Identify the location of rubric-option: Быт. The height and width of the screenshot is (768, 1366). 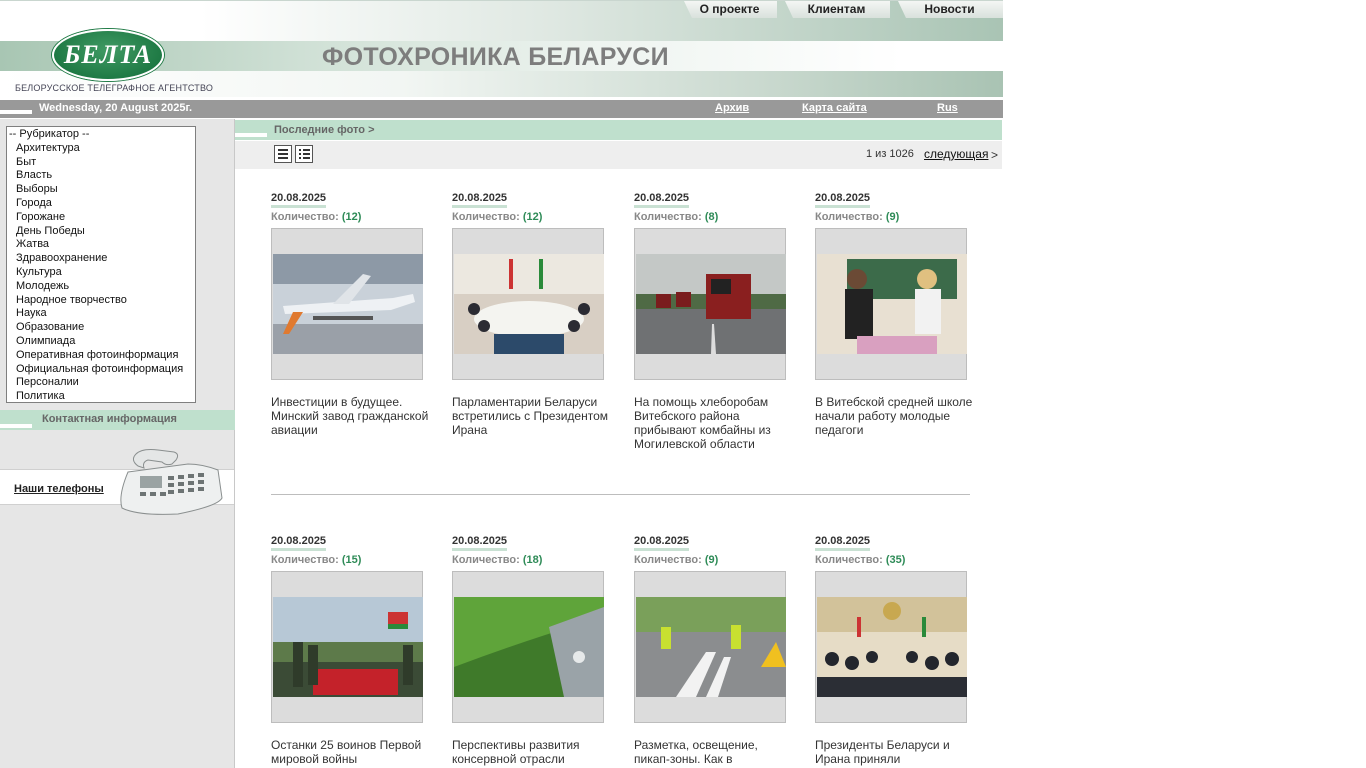
(101, 163).